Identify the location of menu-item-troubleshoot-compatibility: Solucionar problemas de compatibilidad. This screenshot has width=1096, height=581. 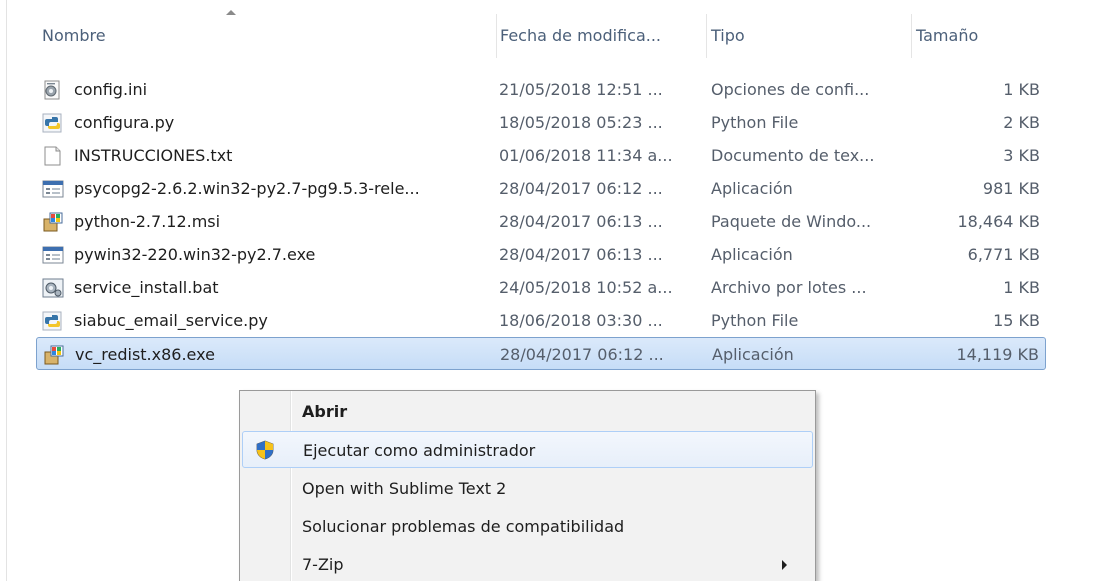
(527, 526).